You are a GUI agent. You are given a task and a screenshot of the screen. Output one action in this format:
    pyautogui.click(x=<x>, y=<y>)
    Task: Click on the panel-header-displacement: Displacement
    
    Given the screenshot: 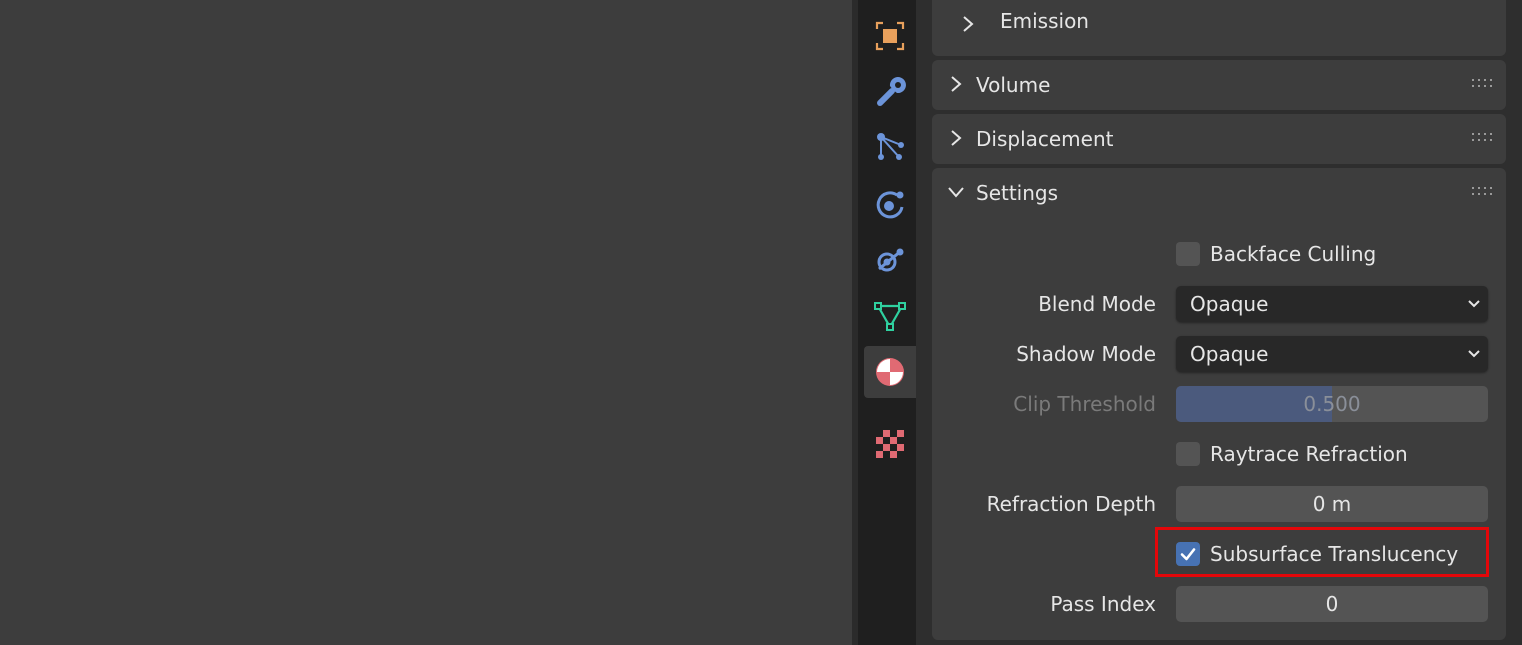 What is the action you would take?
    pyautogui.click(x=1219, y=139)
    